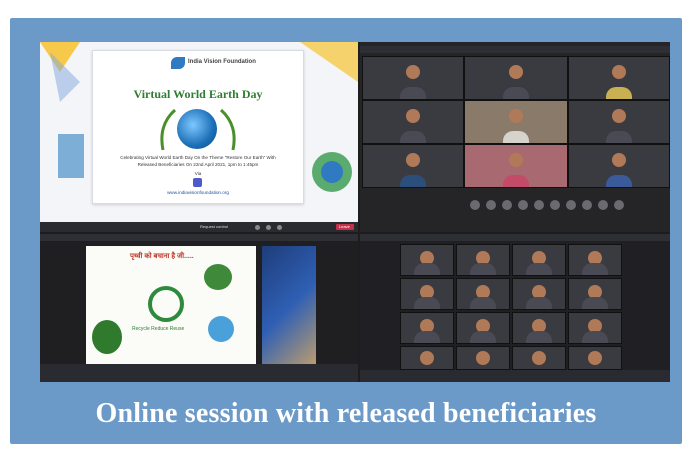 Image resolution: width=689 pixels, height=450 pixels. What do you see at coordinates (198, 94) in the screenshot?
I see `slide-title: Virtual World Earth Day` at bounding box center [198, 94].